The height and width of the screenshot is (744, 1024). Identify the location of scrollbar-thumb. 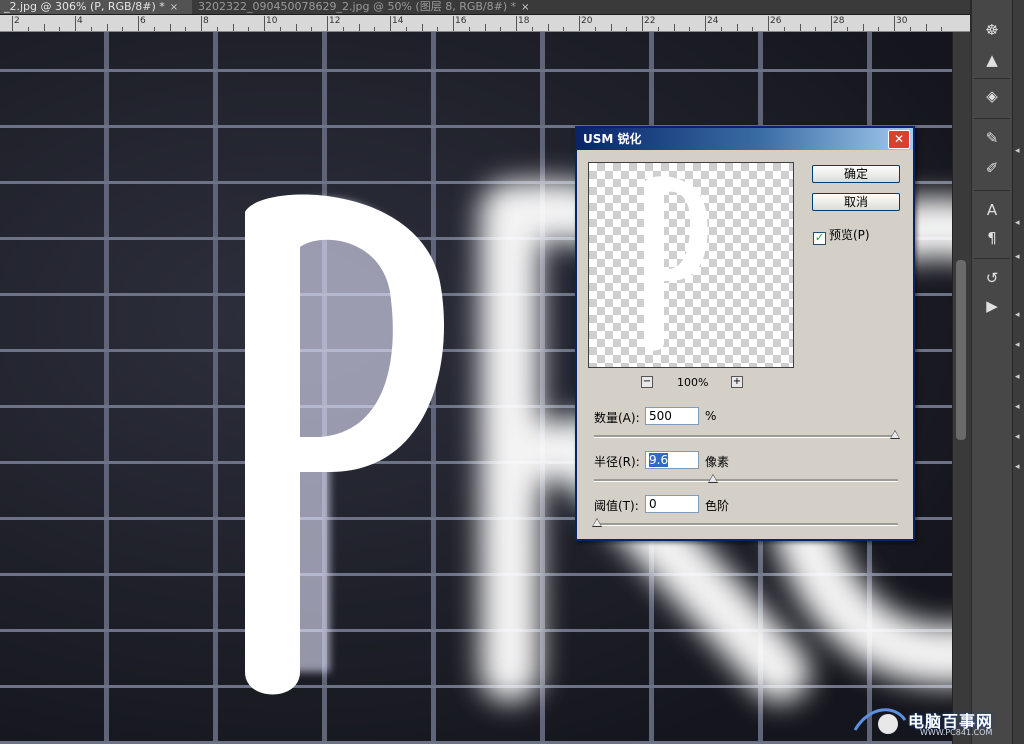
(961, 350).